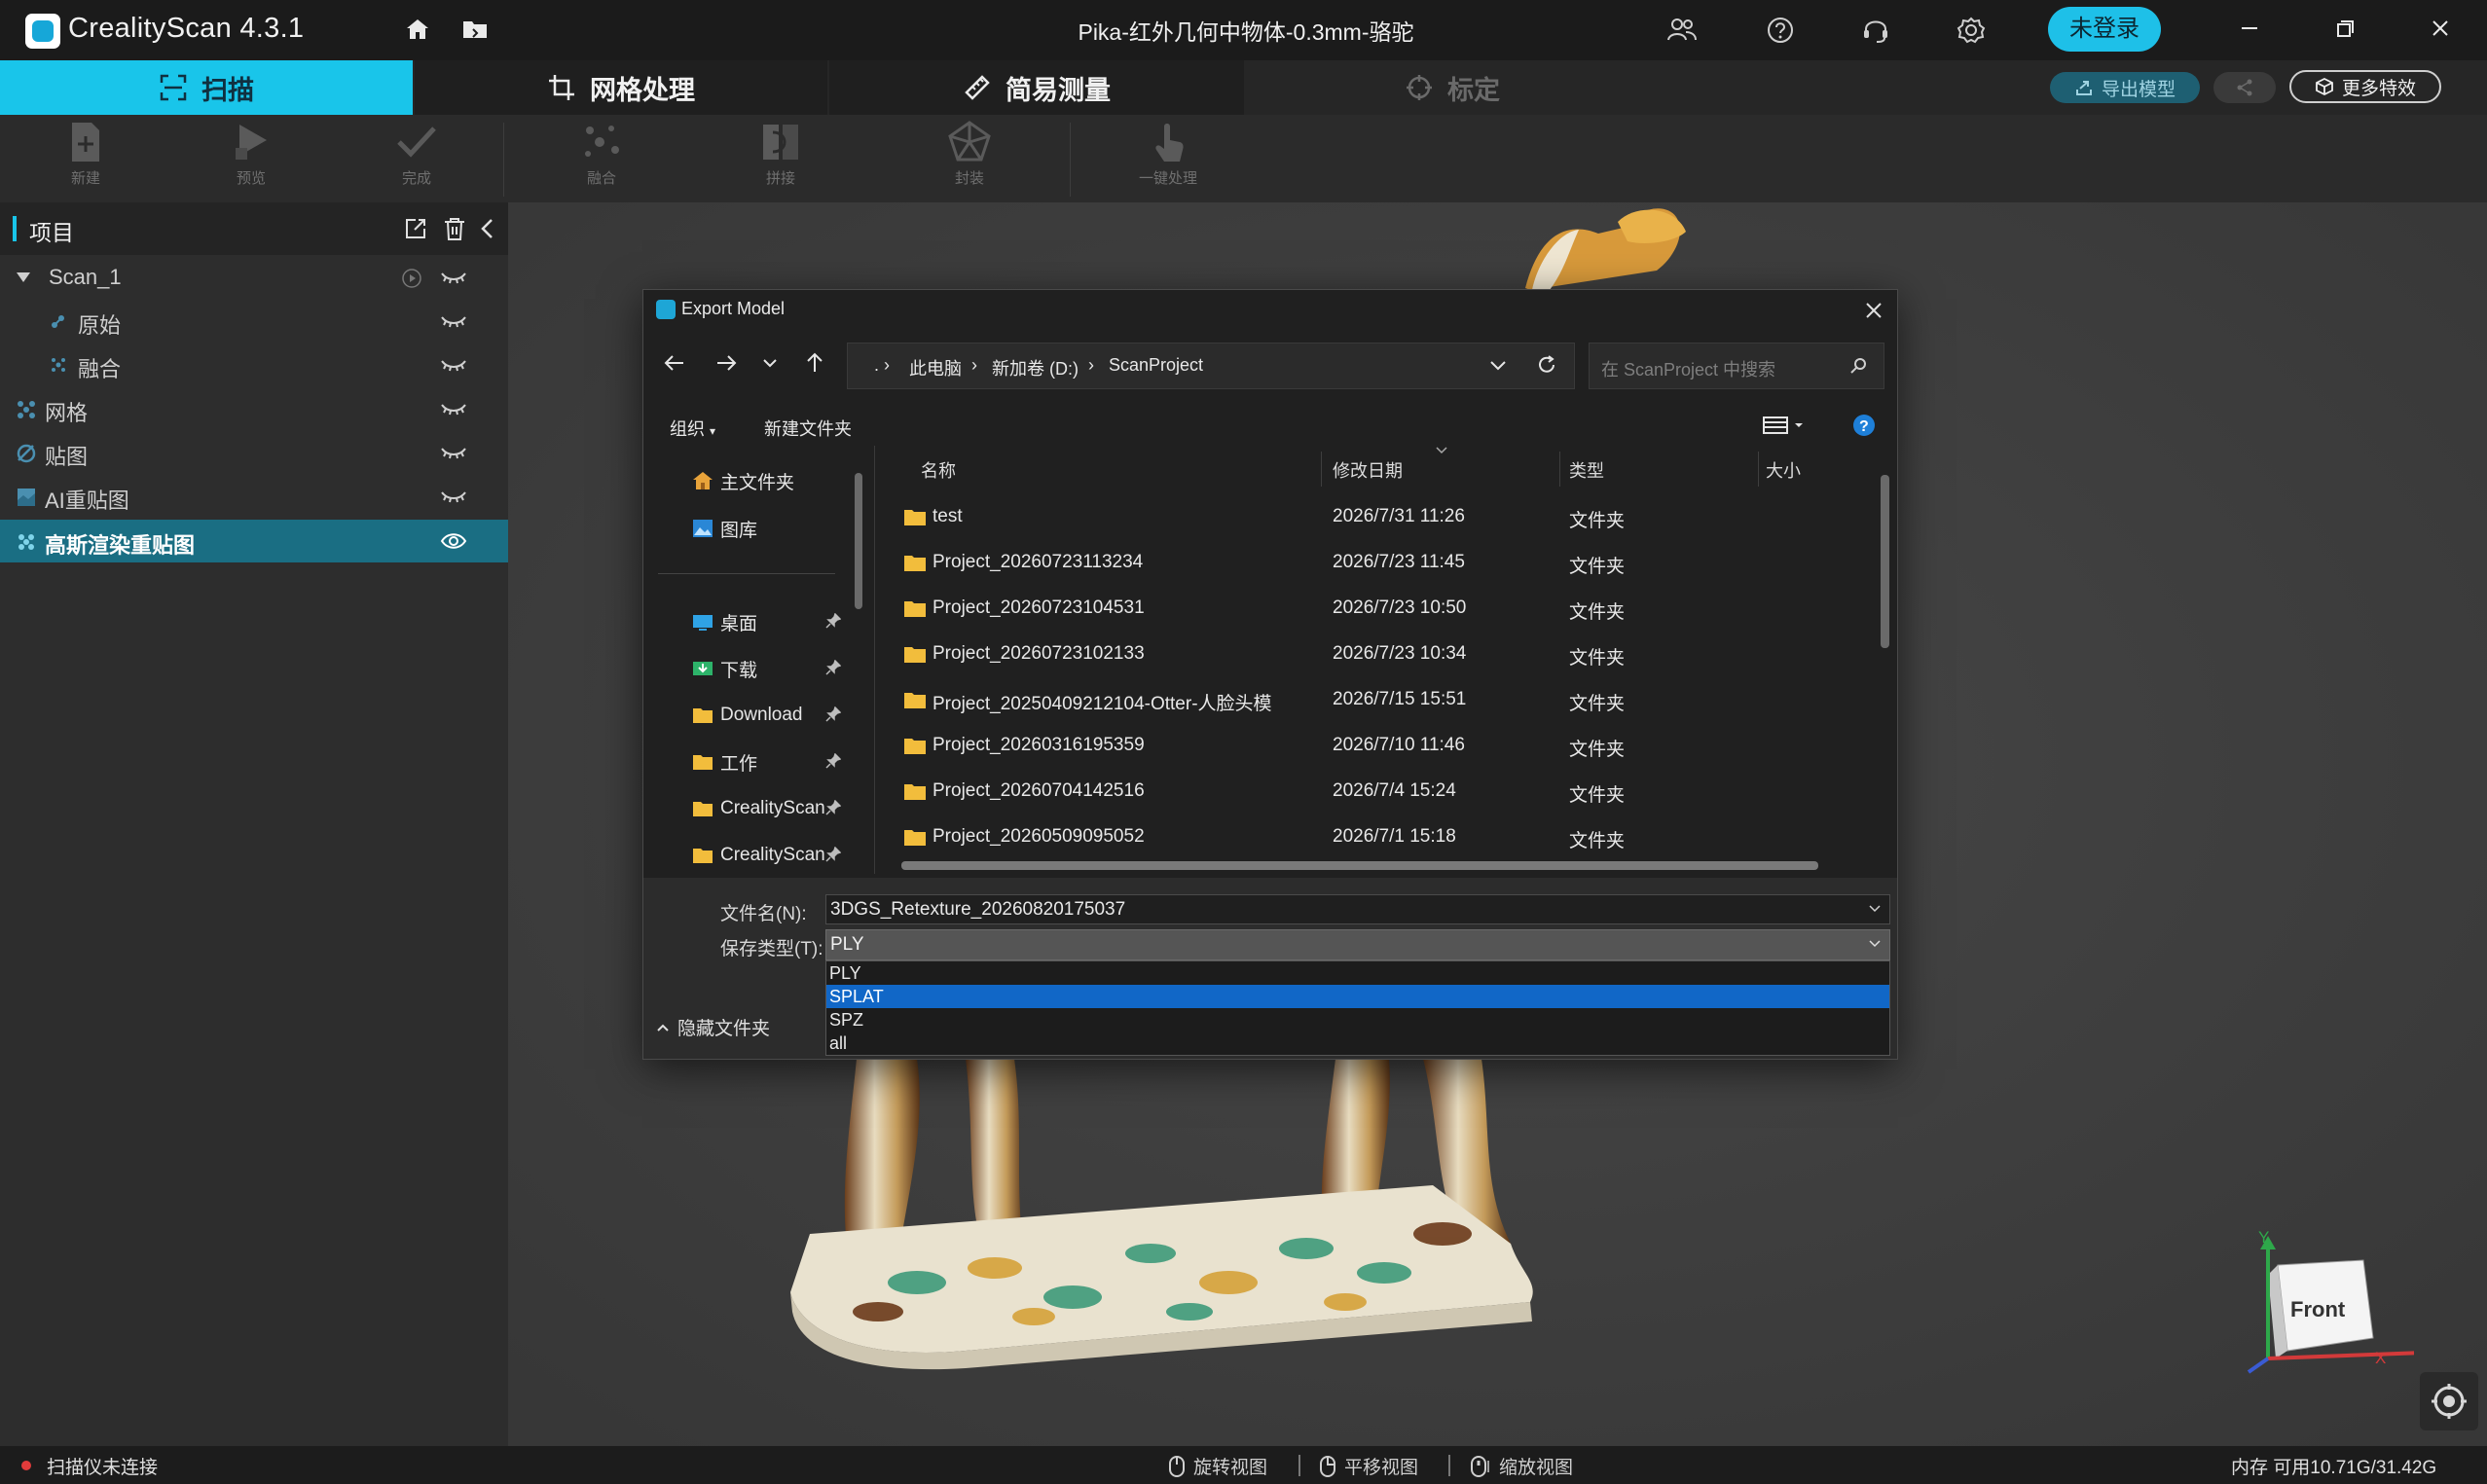  I want to click on view-options-icon, so click(1786, 425).